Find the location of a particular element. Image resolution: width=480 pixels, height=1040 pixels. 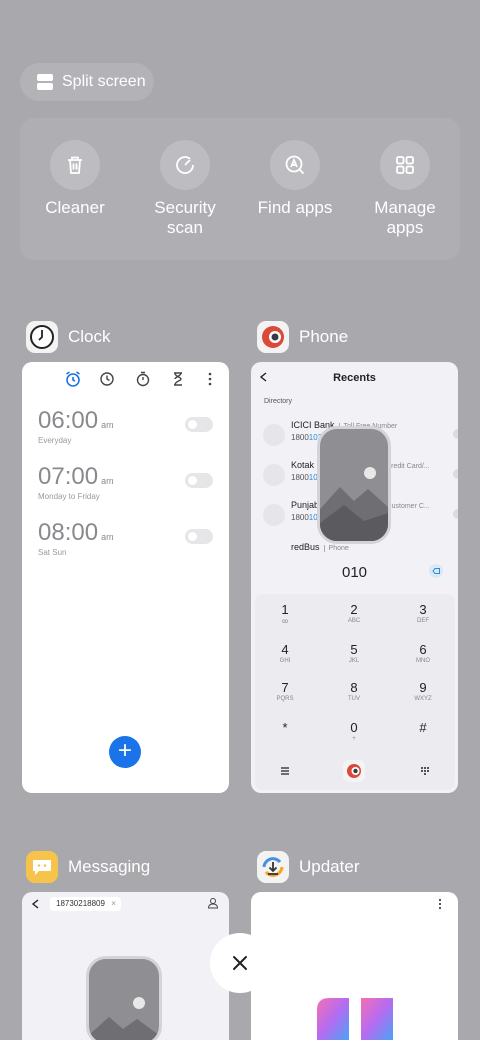

menu-icon is located at coordinates (285, 771).